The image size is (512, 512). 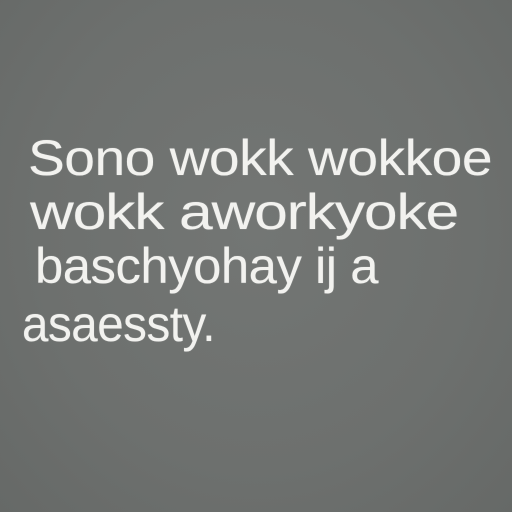 What do you see at coordinates (260, 158) in the screenshot?
I see `text-line-1: Sono wokk wokkoe` at bounding box center [260, 158].